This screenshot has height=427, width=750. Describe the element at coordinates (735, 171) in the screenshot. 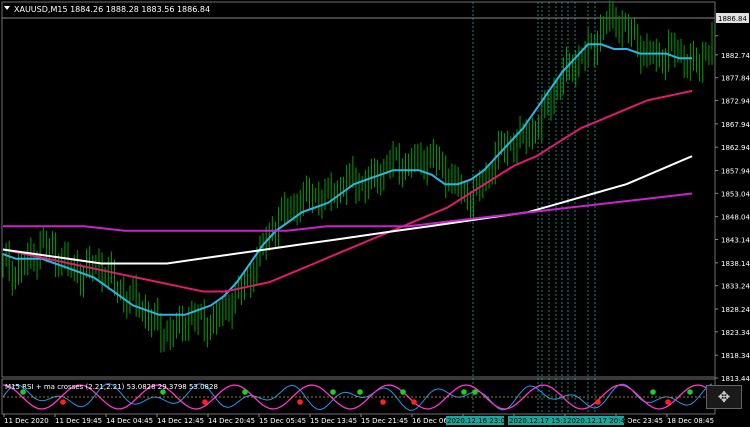

I see `price-tick-label: 1857.94` at that location.